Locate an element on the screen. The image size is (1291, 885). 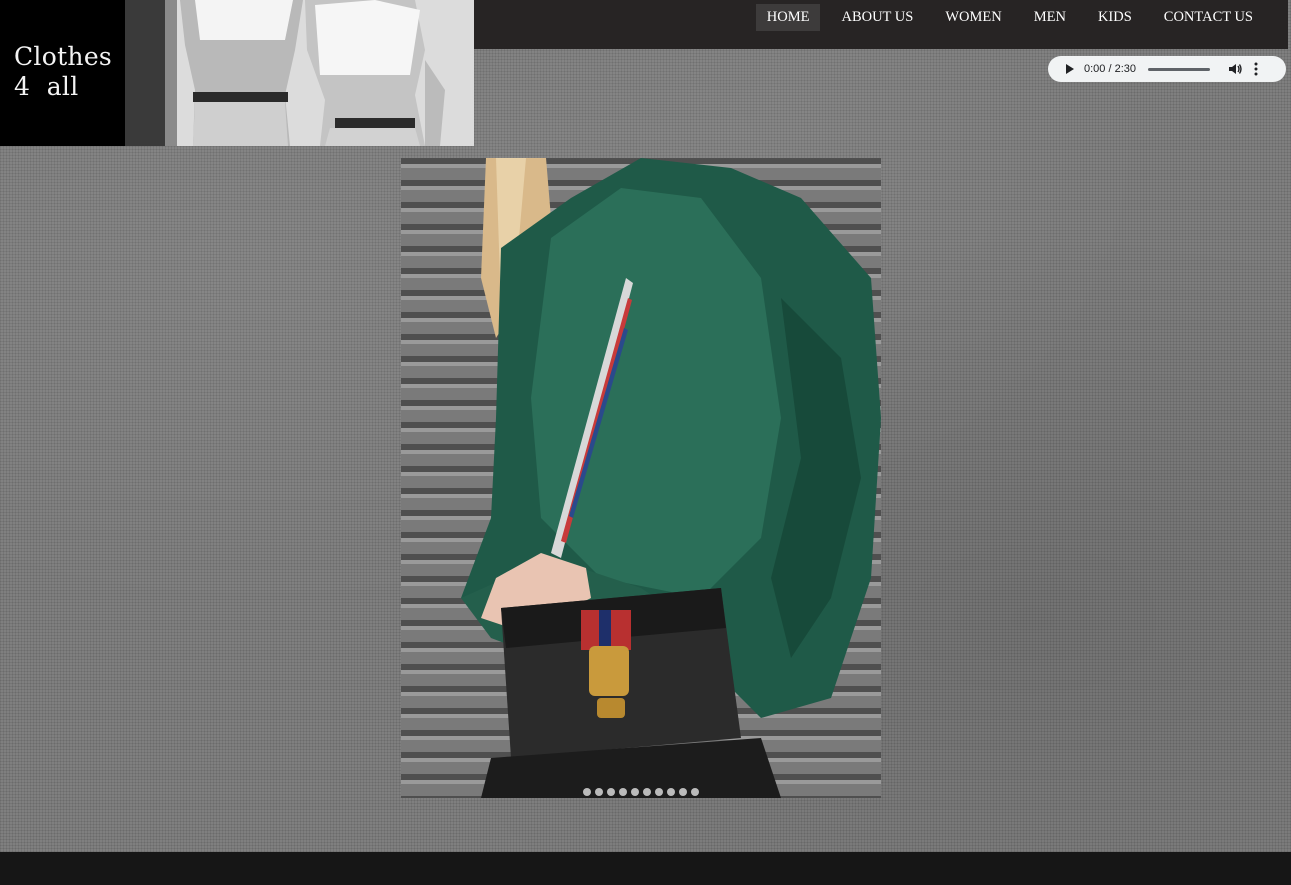
main-nav: HOME ABOUT US WOMEN MEN KIDS CONTACT US is located at coordinates (1005, 17).